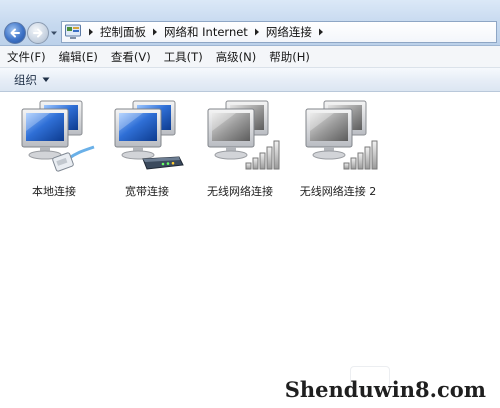  Describe the element at coordinates (25, 79) in the screenshot. I see `organize-label: 组织` at that location.